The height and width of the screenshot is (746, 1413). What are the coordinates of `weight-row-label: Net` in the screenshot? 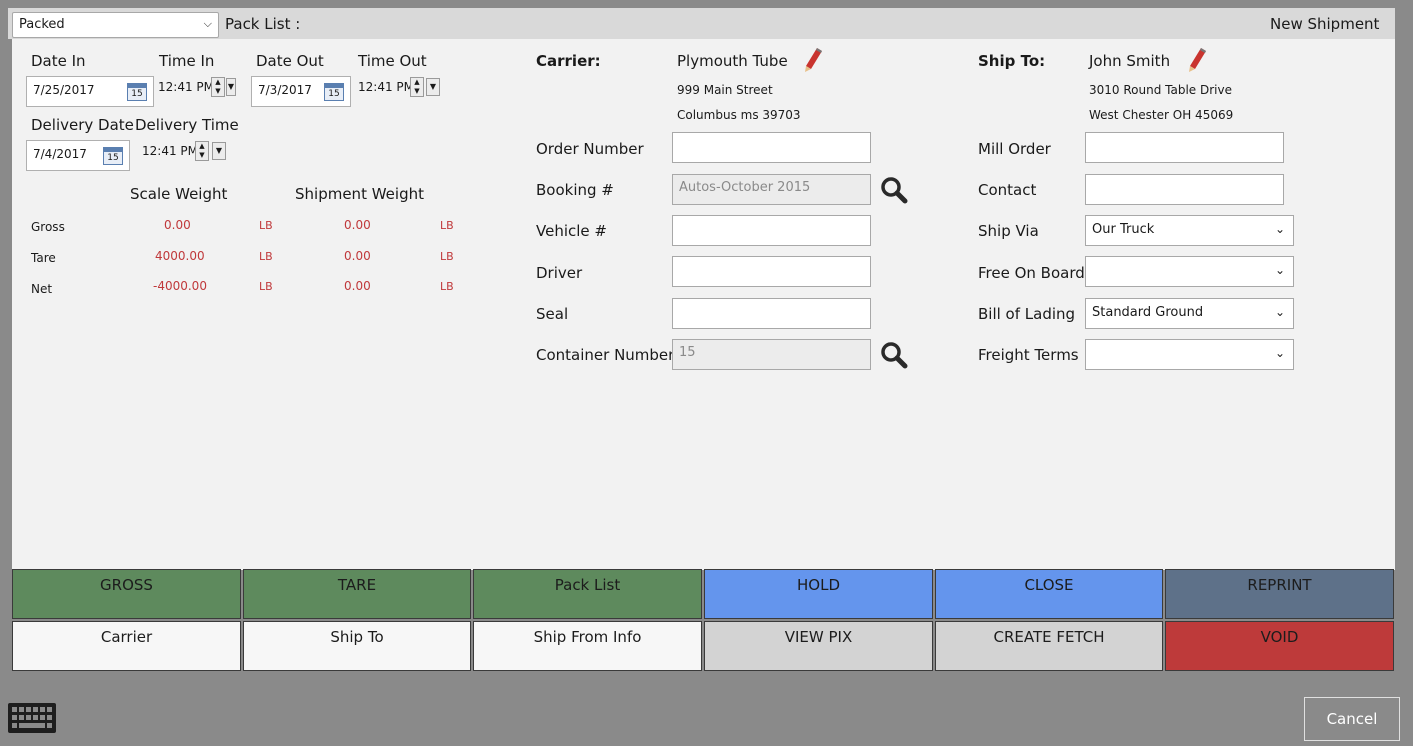 It's located at (42, 289).